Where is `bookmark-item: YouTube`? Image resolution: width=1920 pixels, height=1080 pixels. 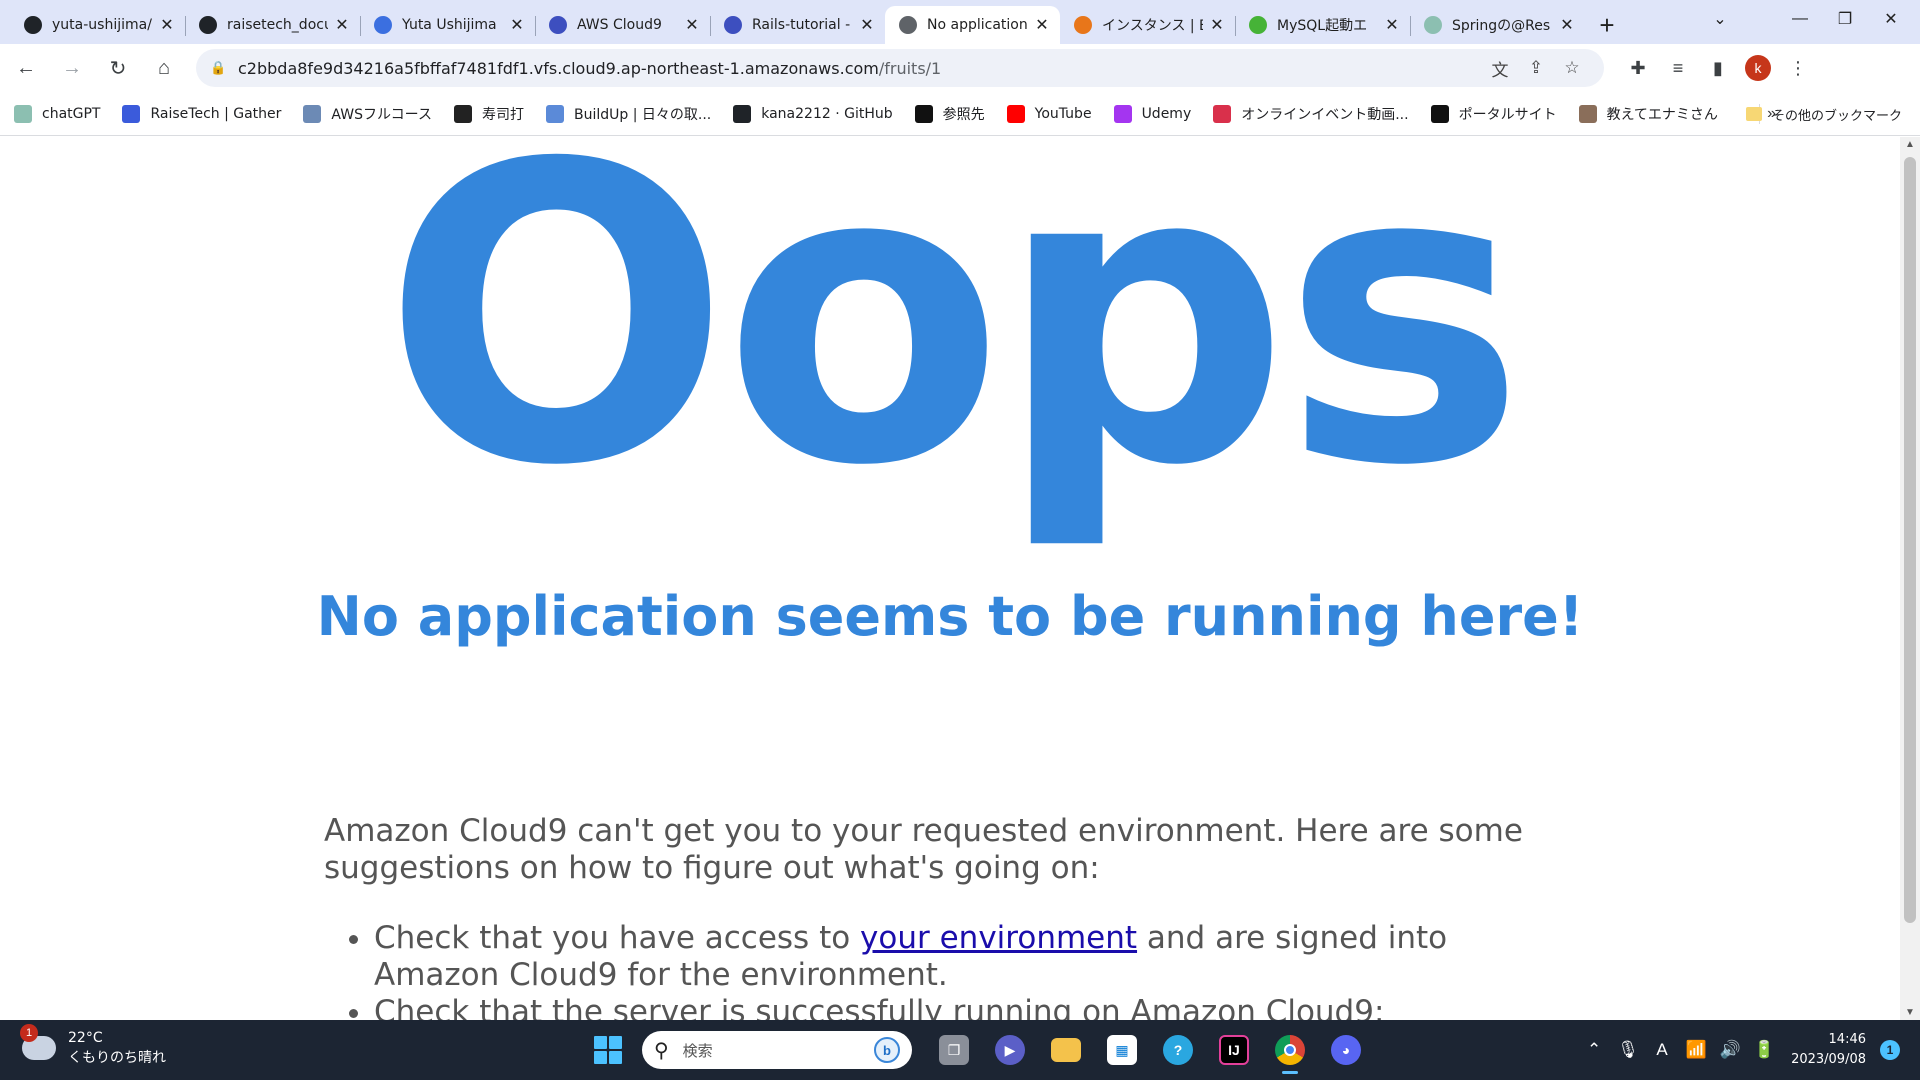
bookmark-item: YouTube is located at coordinates (1049, 113).